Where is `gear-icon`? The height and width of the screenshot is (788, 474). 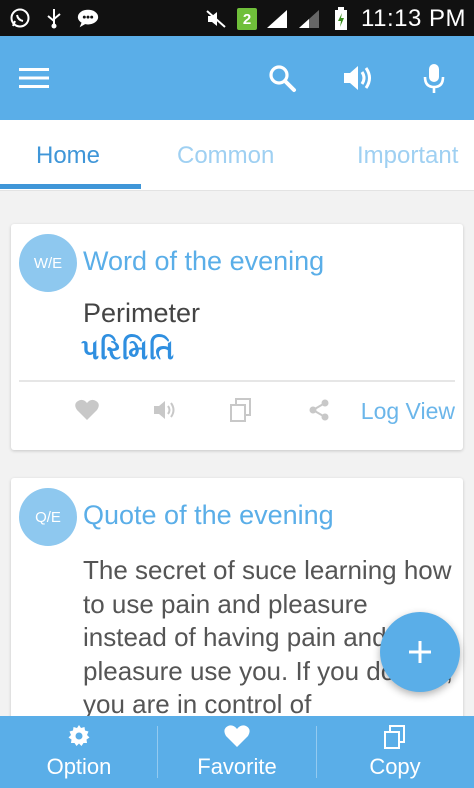
gear-icon is located at coordinates (79, 735).